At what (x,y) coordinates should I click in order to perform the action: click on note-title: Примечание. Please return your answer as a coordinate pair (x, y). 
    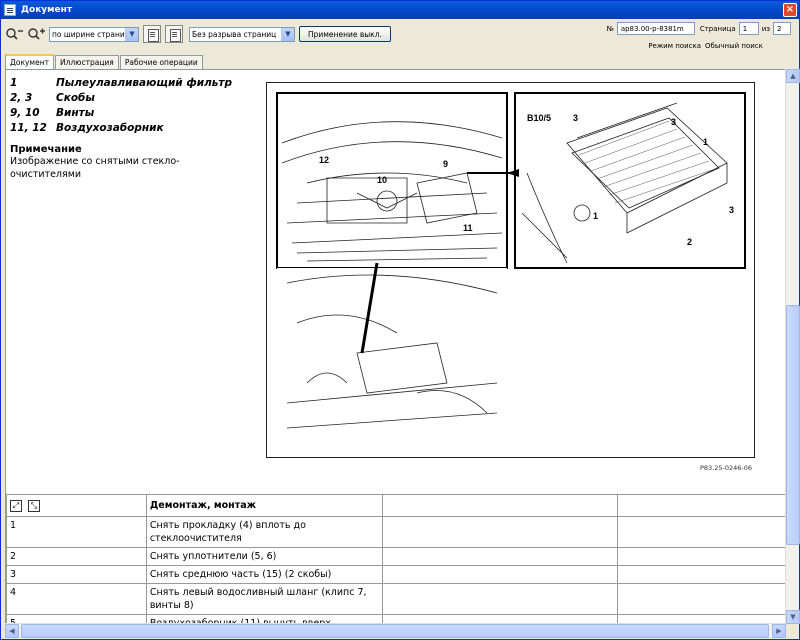
    Looking at the image, I should click on (46, 149).